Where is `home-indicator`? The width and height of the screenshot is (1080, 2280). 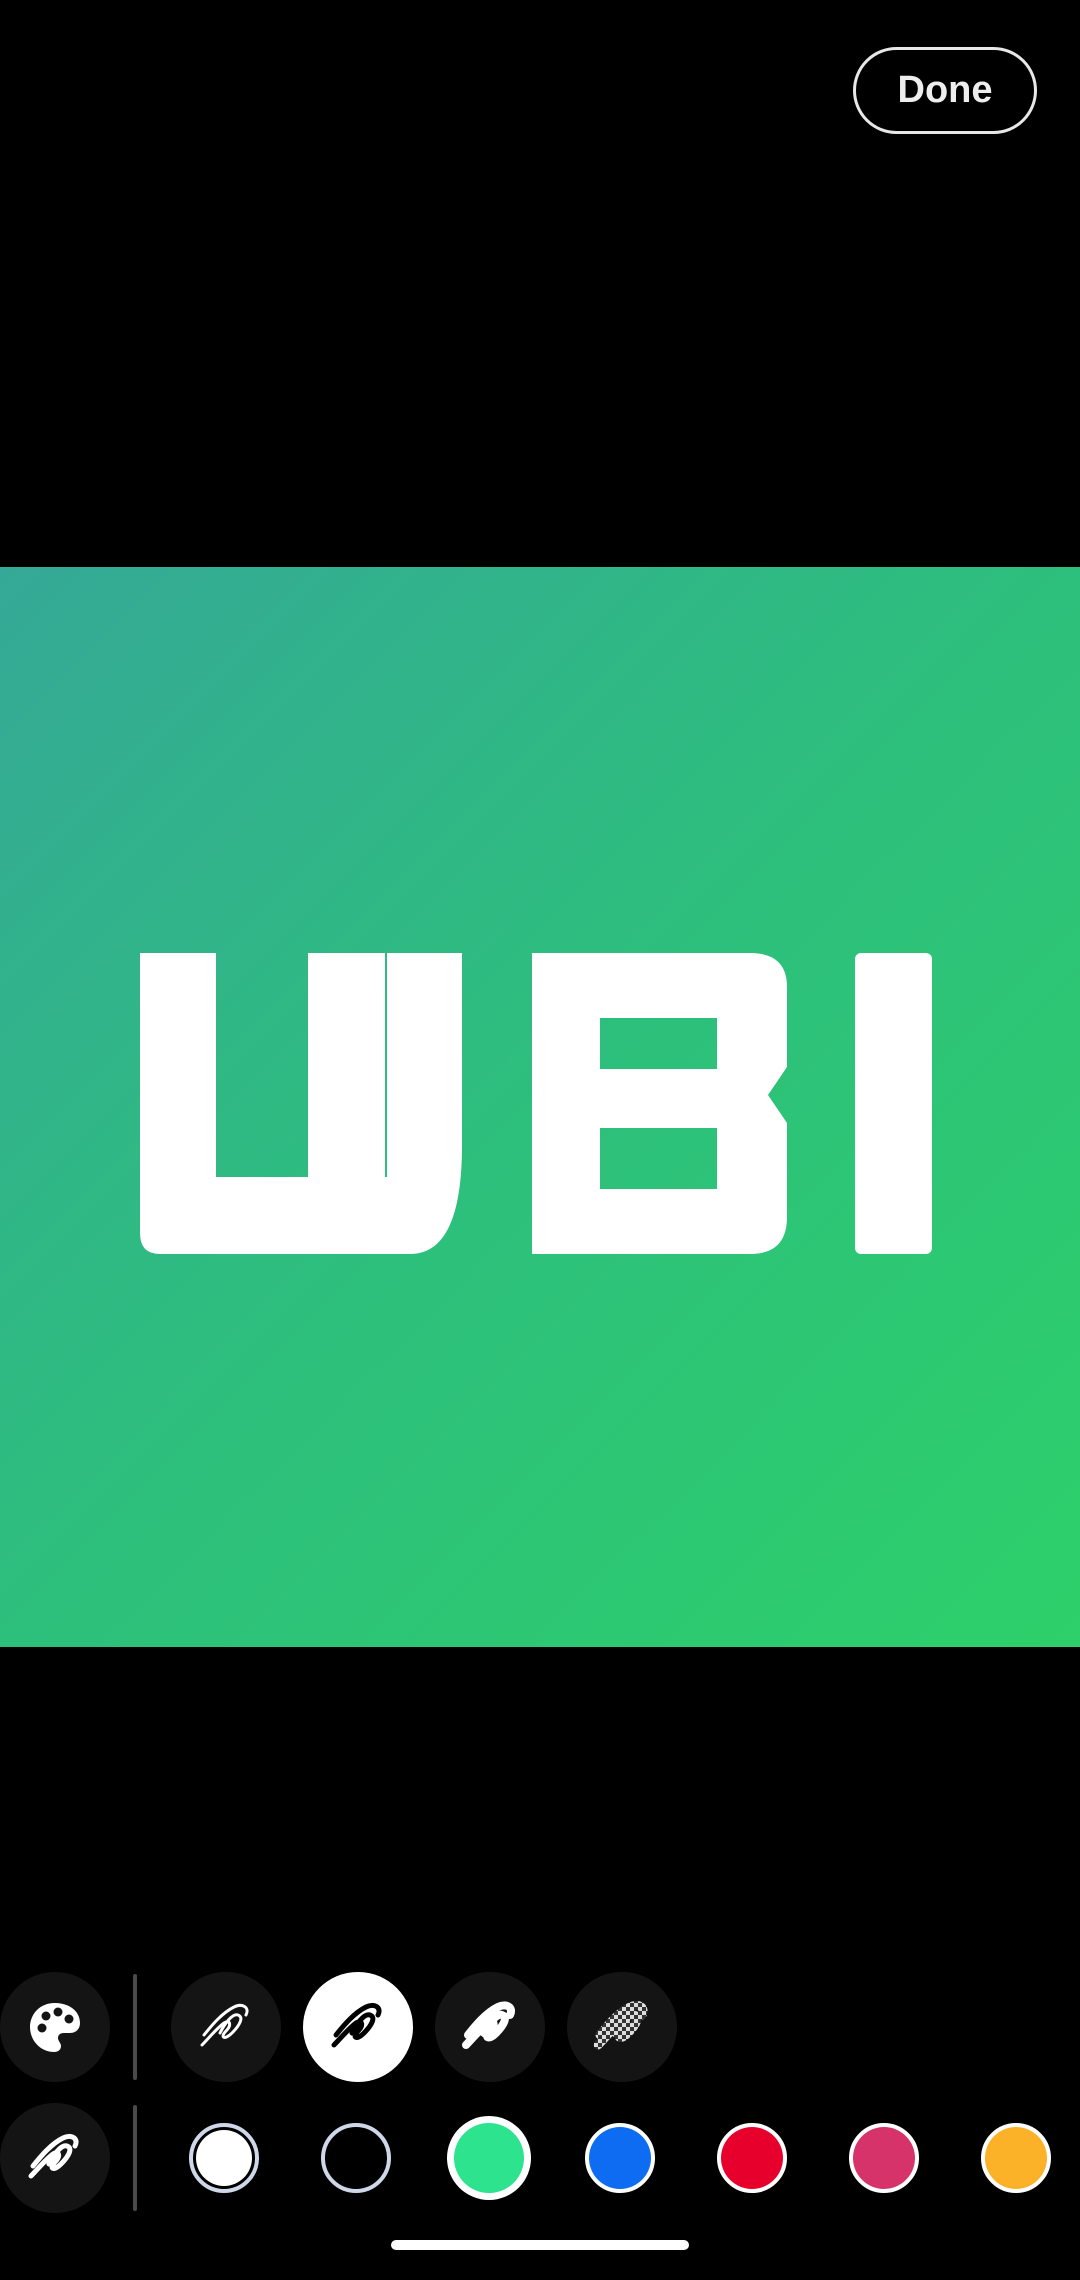 home-indicator is located at coordinates (540, 2245).